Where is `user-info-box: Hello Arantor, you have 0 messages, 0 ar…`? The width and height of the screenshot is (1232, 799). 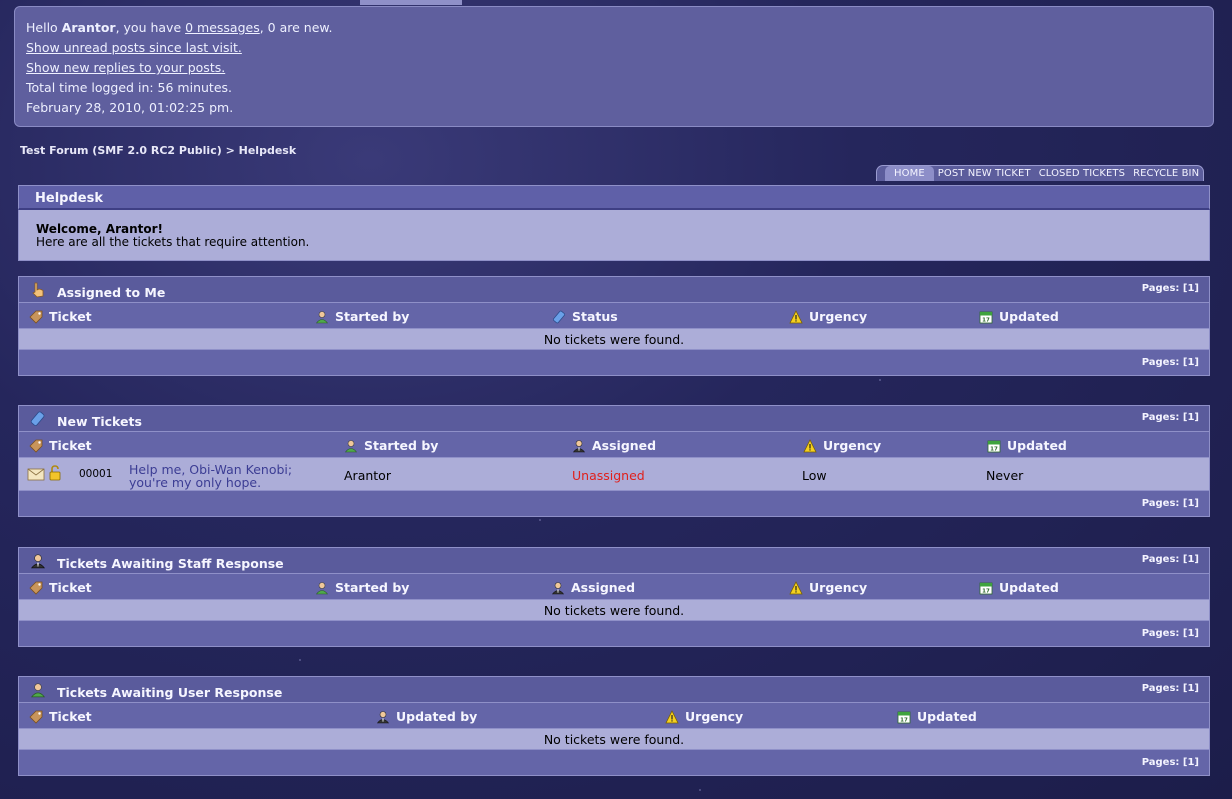
user-info-box: Hello Arantor, you have 0 messages, 0 ar… is located at coordinates (614, 66).